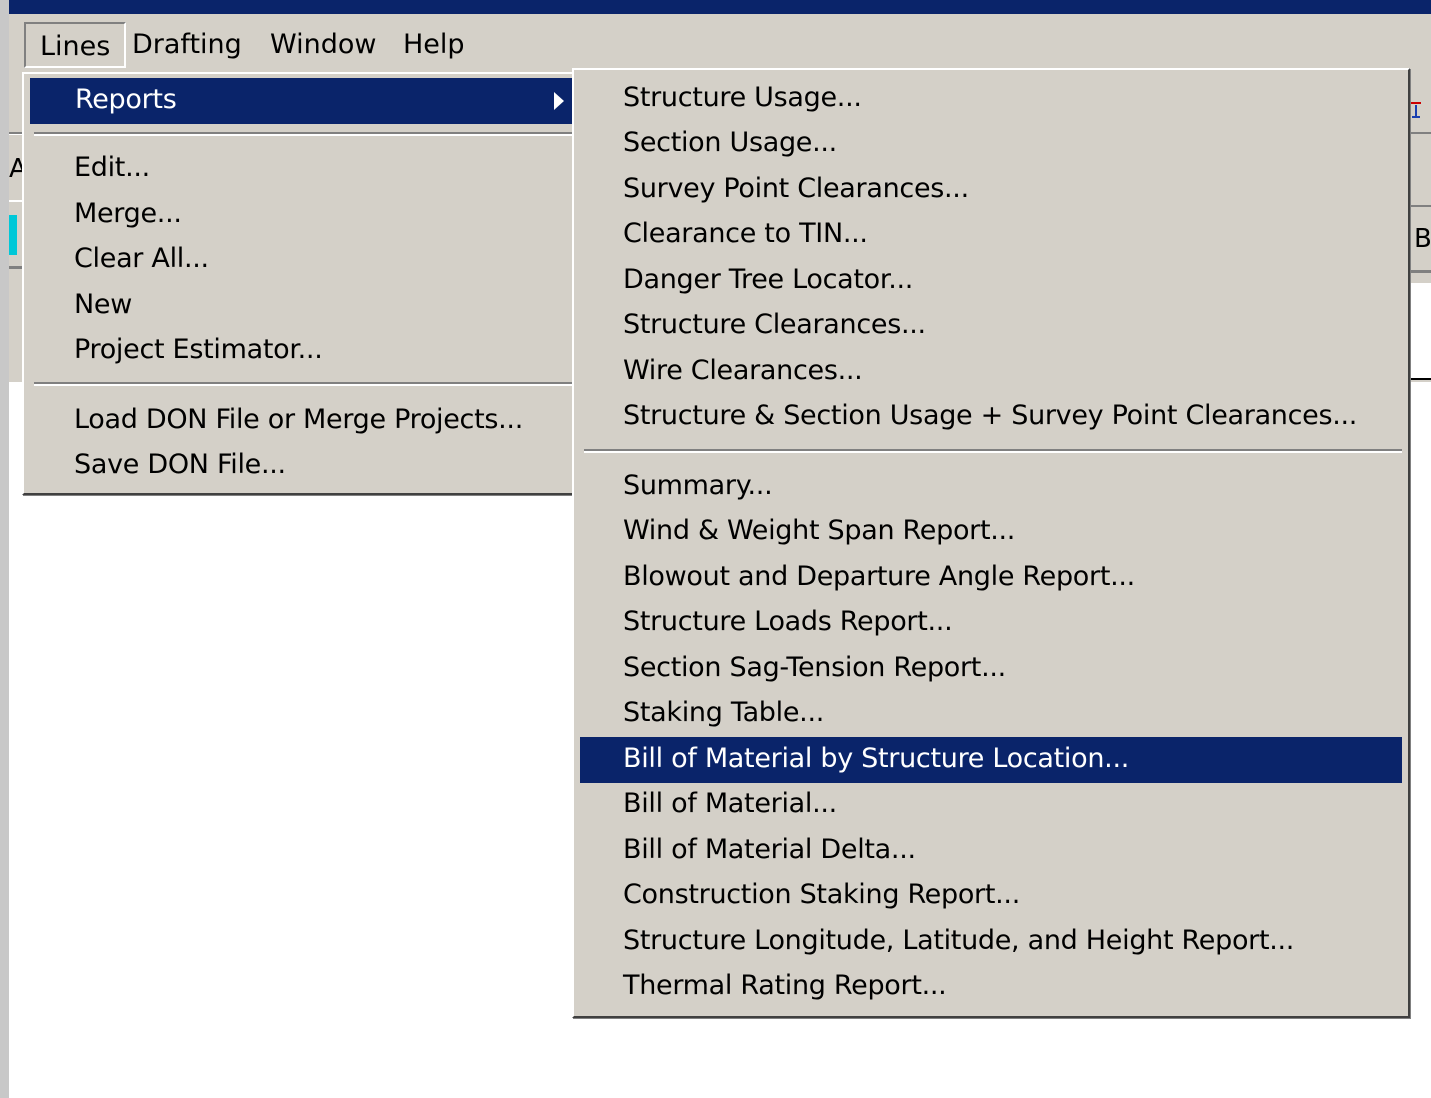  I want to click on menu-item-label: Reports, so click(126, 99).